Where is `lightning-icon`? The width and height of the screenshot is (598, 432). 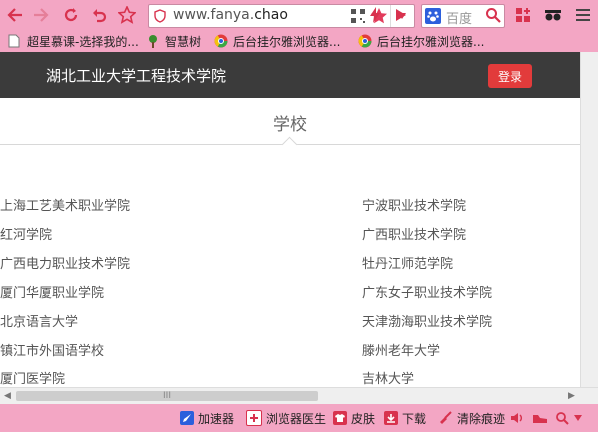
lightning-icon is located at coordinates (375, 15).